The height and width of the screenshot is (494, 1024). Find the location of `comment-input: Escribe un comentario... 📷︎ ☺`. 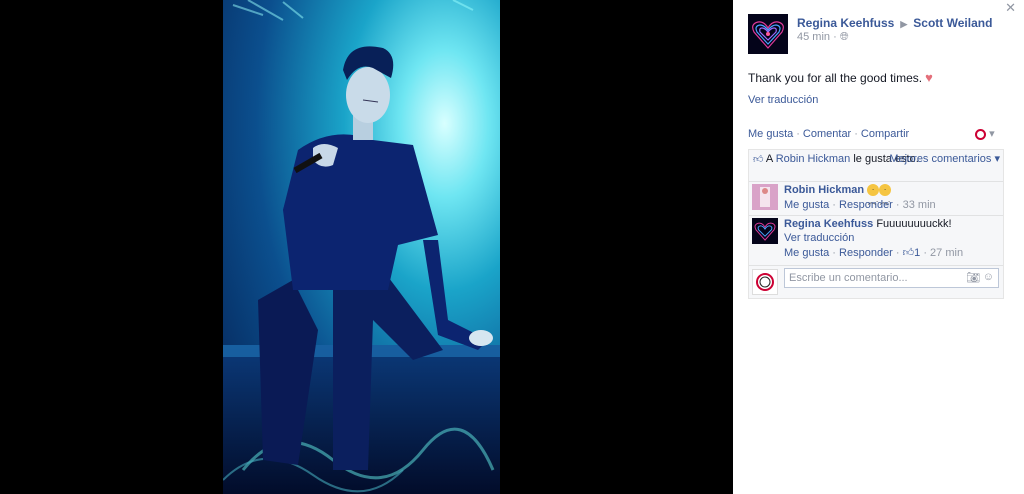

comment-input: Escribe un comentario... 📷︎ ☺ is located at coordinates (891, 278).